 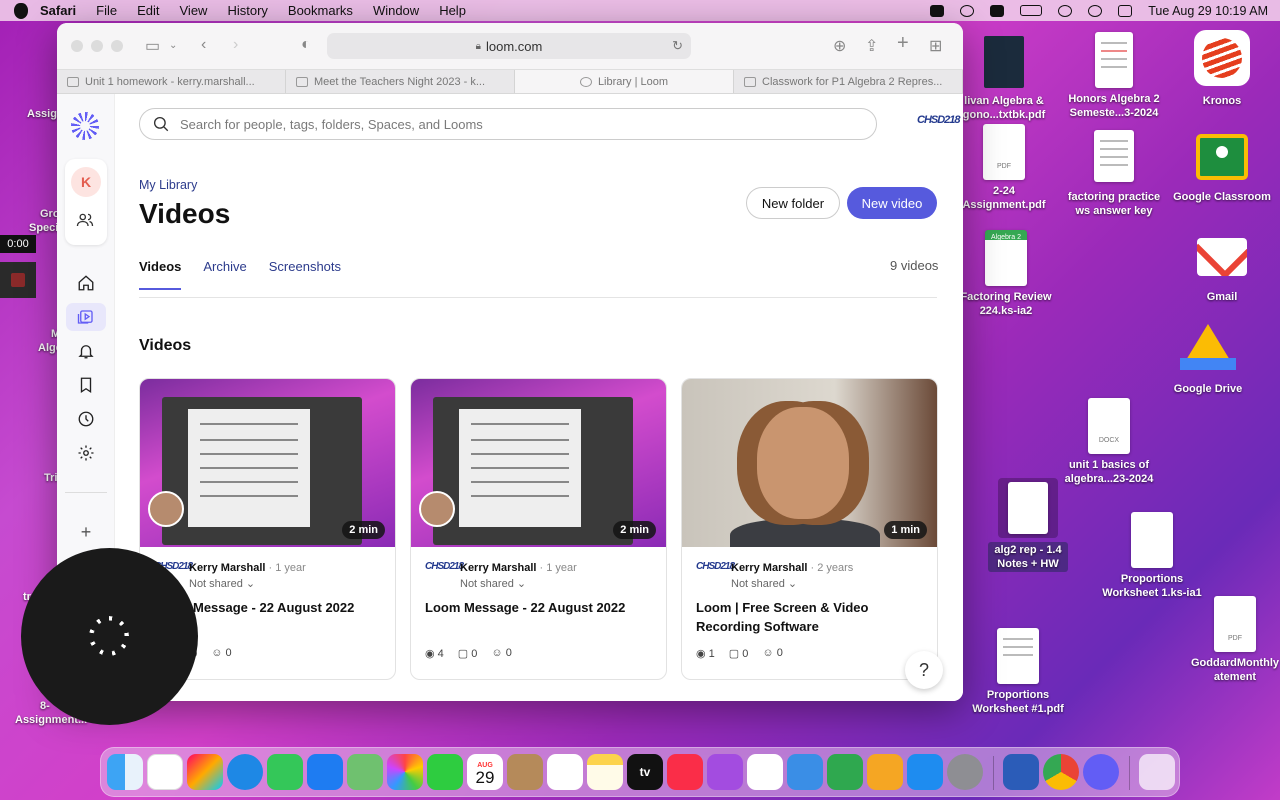 I want to click on close-window-button, so click(x=77, y=46).